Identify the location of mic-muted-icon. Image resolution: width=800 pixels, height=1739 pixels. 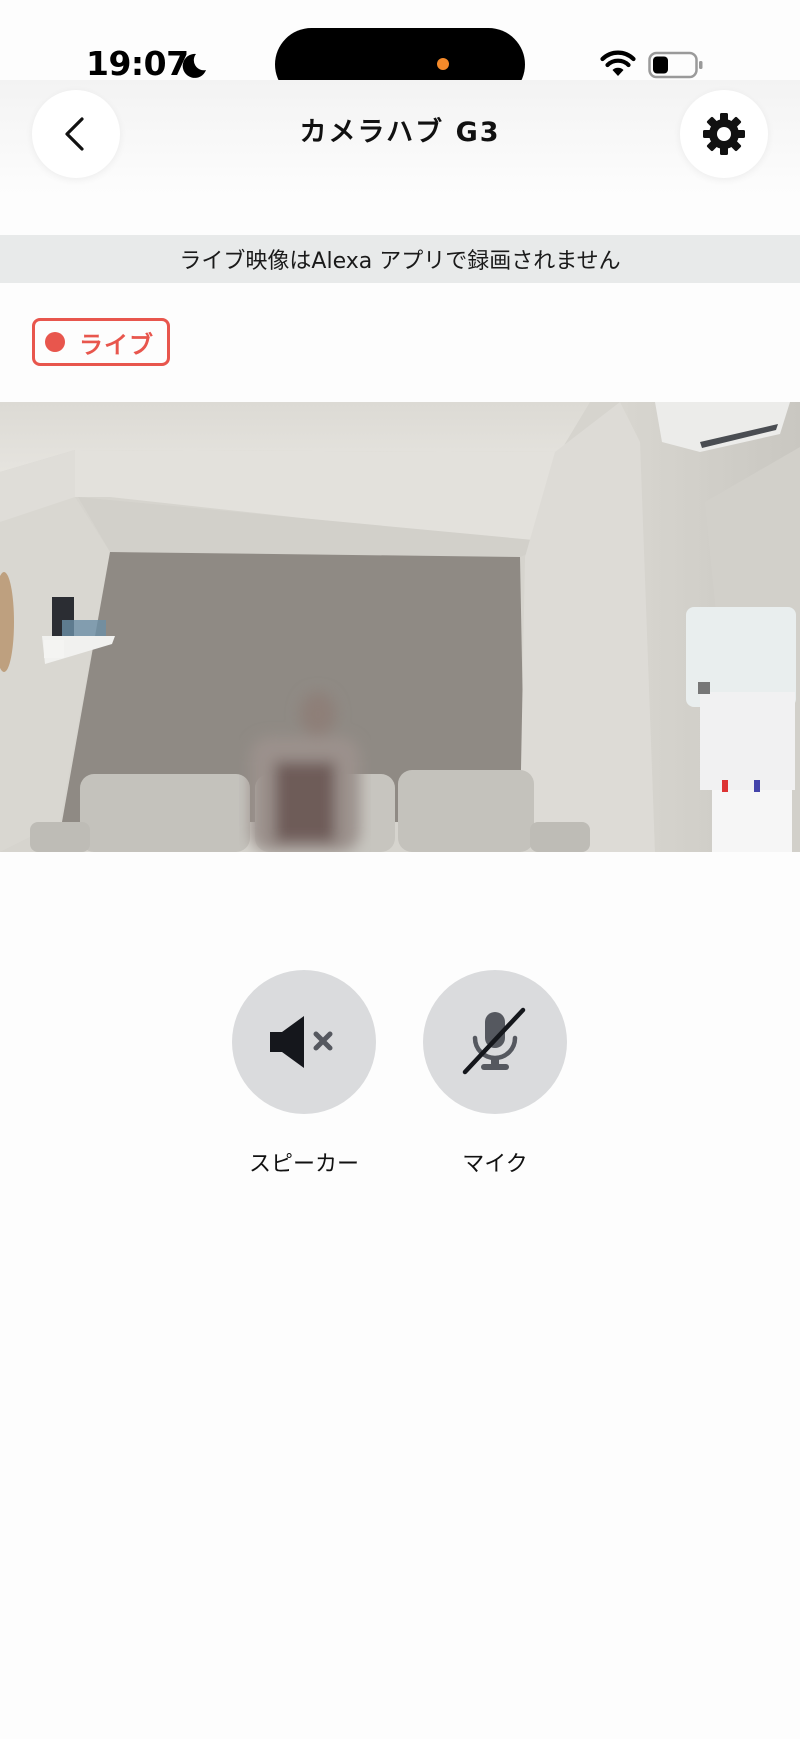
(494, 1041).